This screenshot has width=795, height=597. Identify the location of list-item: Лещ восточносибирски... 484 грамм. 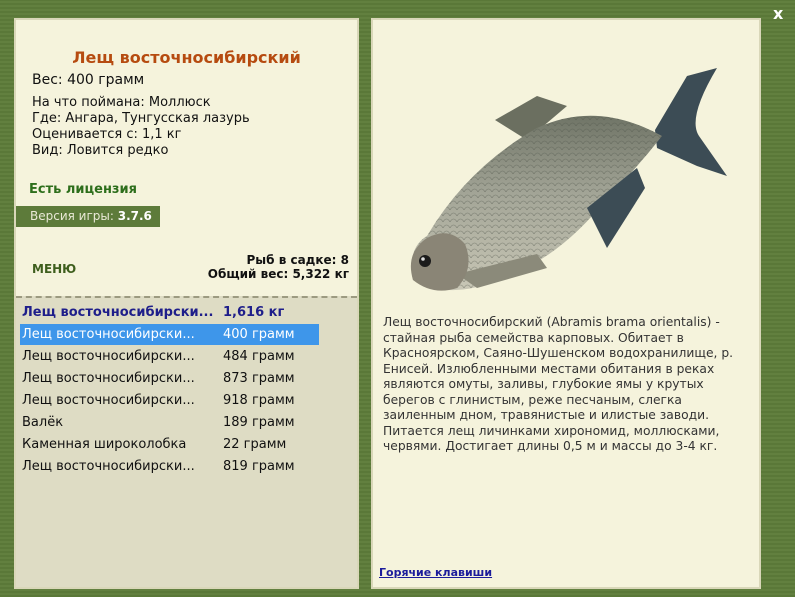
(169, 356).